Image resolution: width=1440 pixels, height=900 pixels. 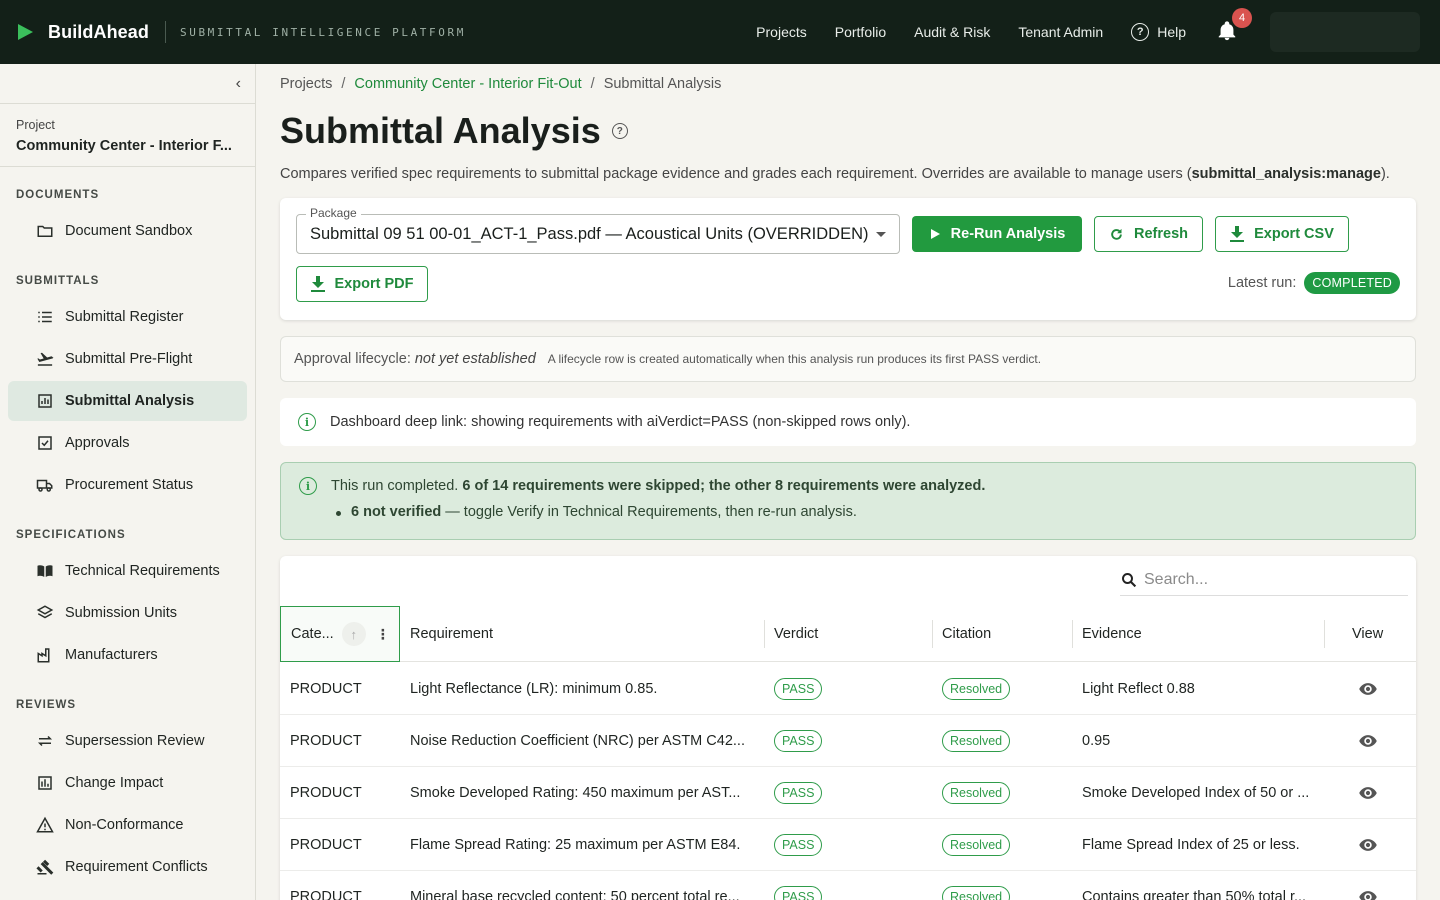 What do you see at coordinates (58, 195) in the screenshot?
I see `section-documents: DOCUMENTS` at bounding box center [58, 195].